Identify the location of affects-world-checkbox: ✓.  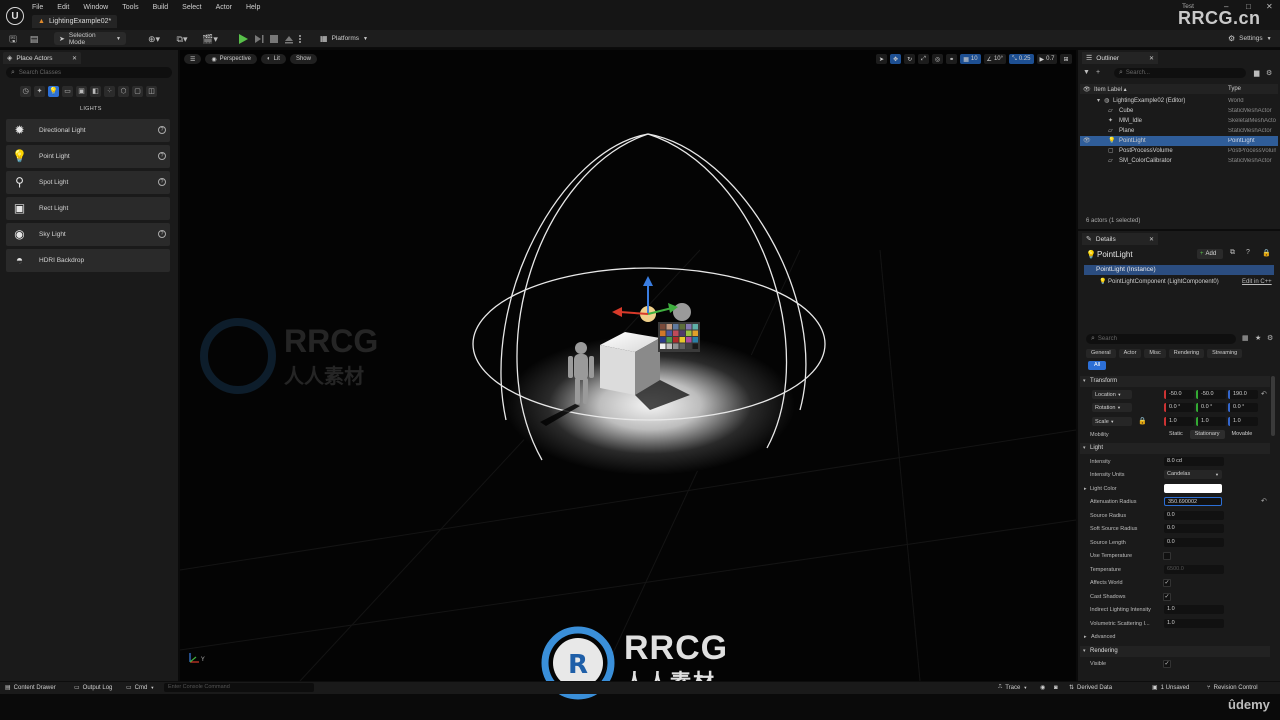
(1167, 583).